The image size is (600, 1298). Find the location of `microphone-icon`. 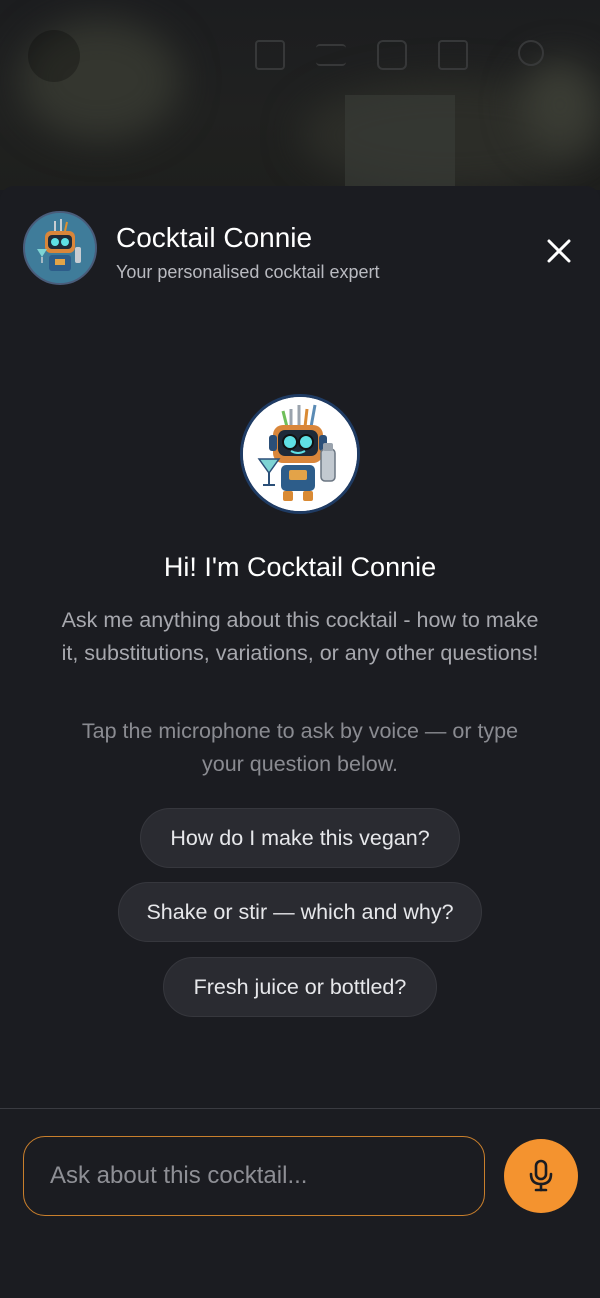

microphone-icon is located at coordinates (541, 1175).